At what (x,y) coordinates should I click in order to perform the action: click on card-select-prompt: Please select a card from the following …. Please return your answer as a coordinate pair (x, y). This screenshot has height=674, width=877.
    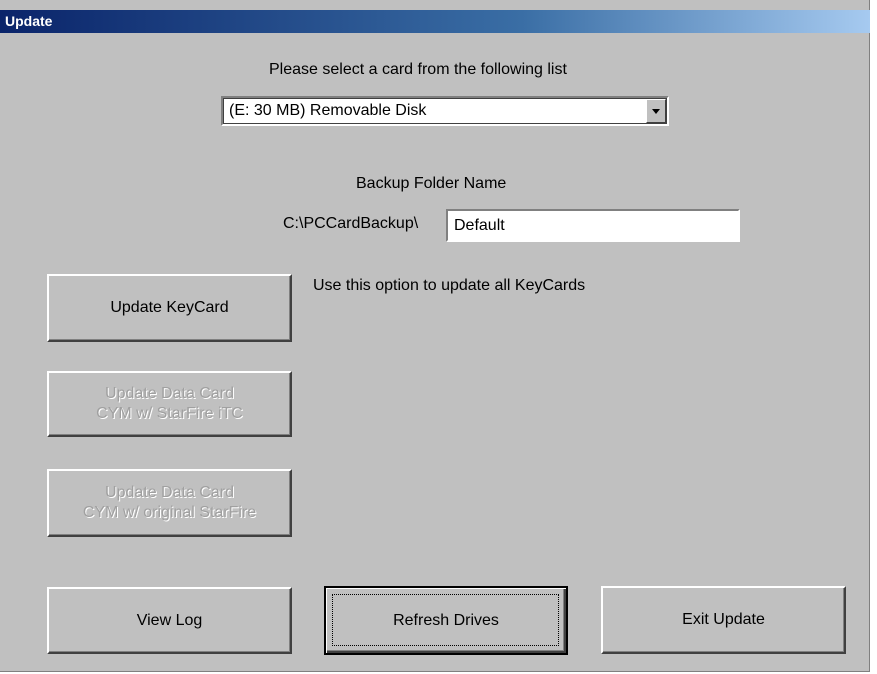
    Looking at the image, I should click on (418, 69).